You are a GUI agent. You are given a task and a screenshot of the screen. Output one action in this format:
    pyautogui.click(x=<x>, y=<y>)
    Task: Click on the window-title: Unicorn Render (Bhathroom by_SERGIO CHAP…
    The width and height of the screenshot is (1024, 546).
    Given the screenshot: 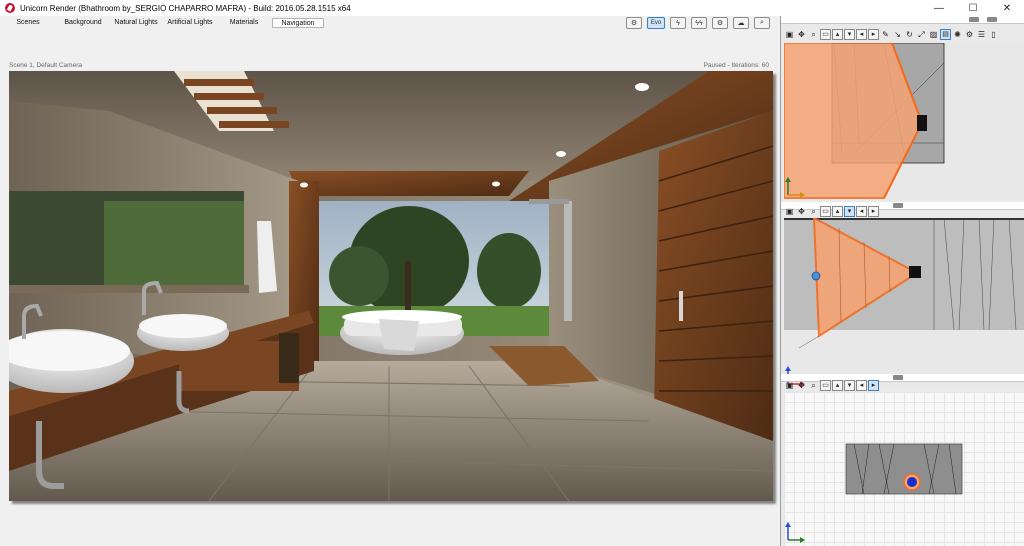 What is the action you would take?
    pyautogui.click(x=185, y=8)
    